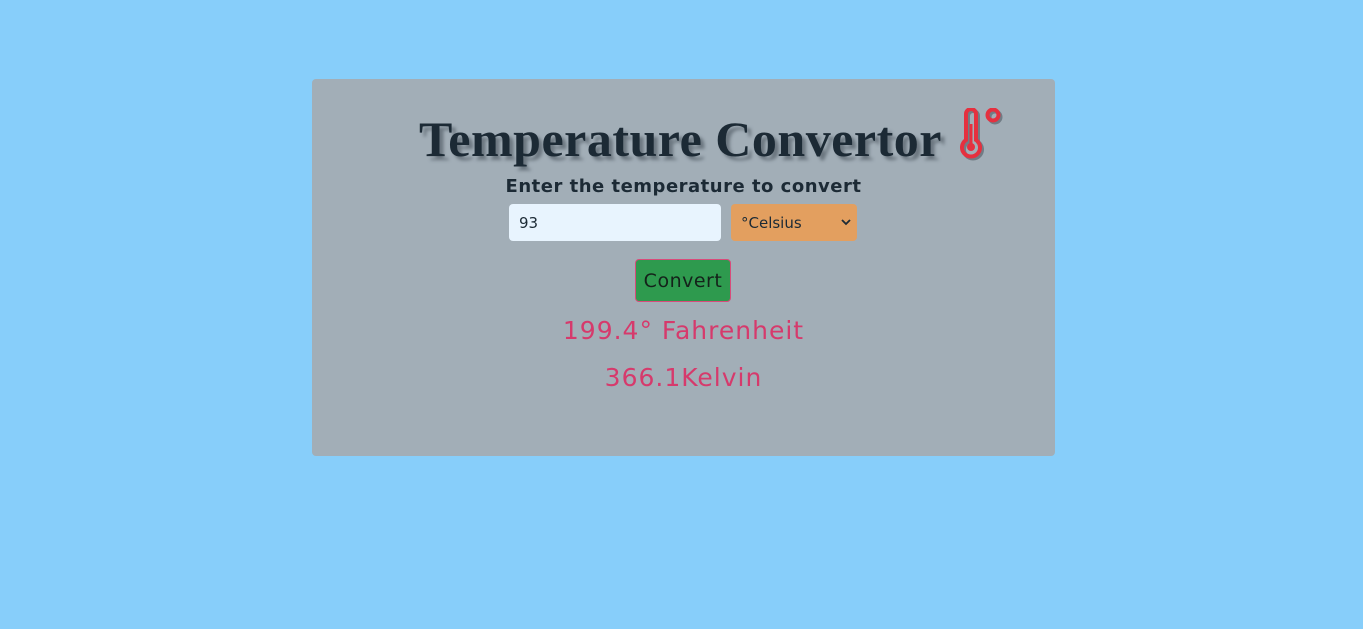  I want to click on kelvin-result: 366.1Kelvin, so click(683, 377).